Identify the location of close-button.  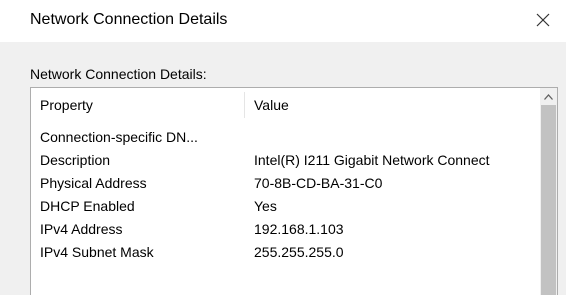
(543, 20).